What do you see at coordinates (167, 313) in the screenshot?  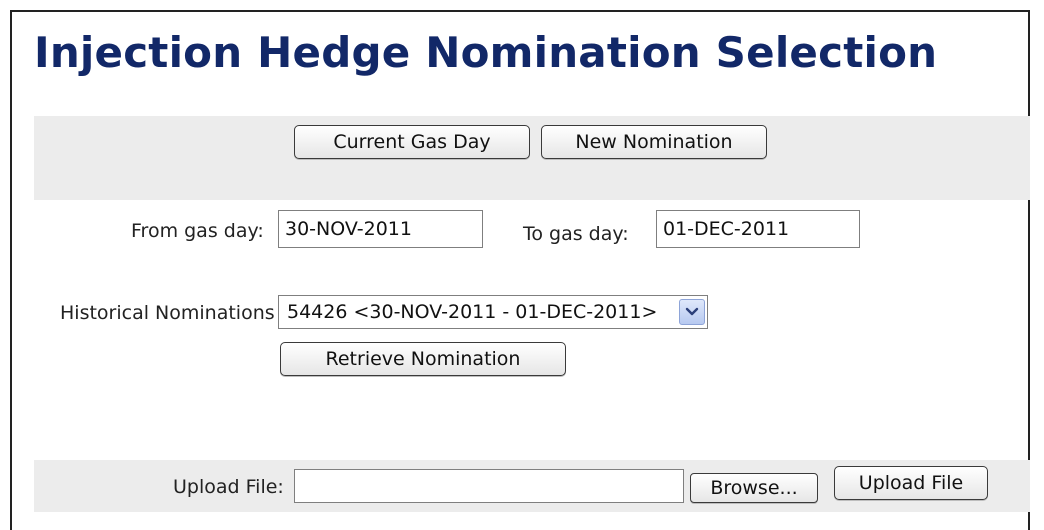 I see `historical-nominations-label: Historical Nominations` at bounding box center [167, 313].